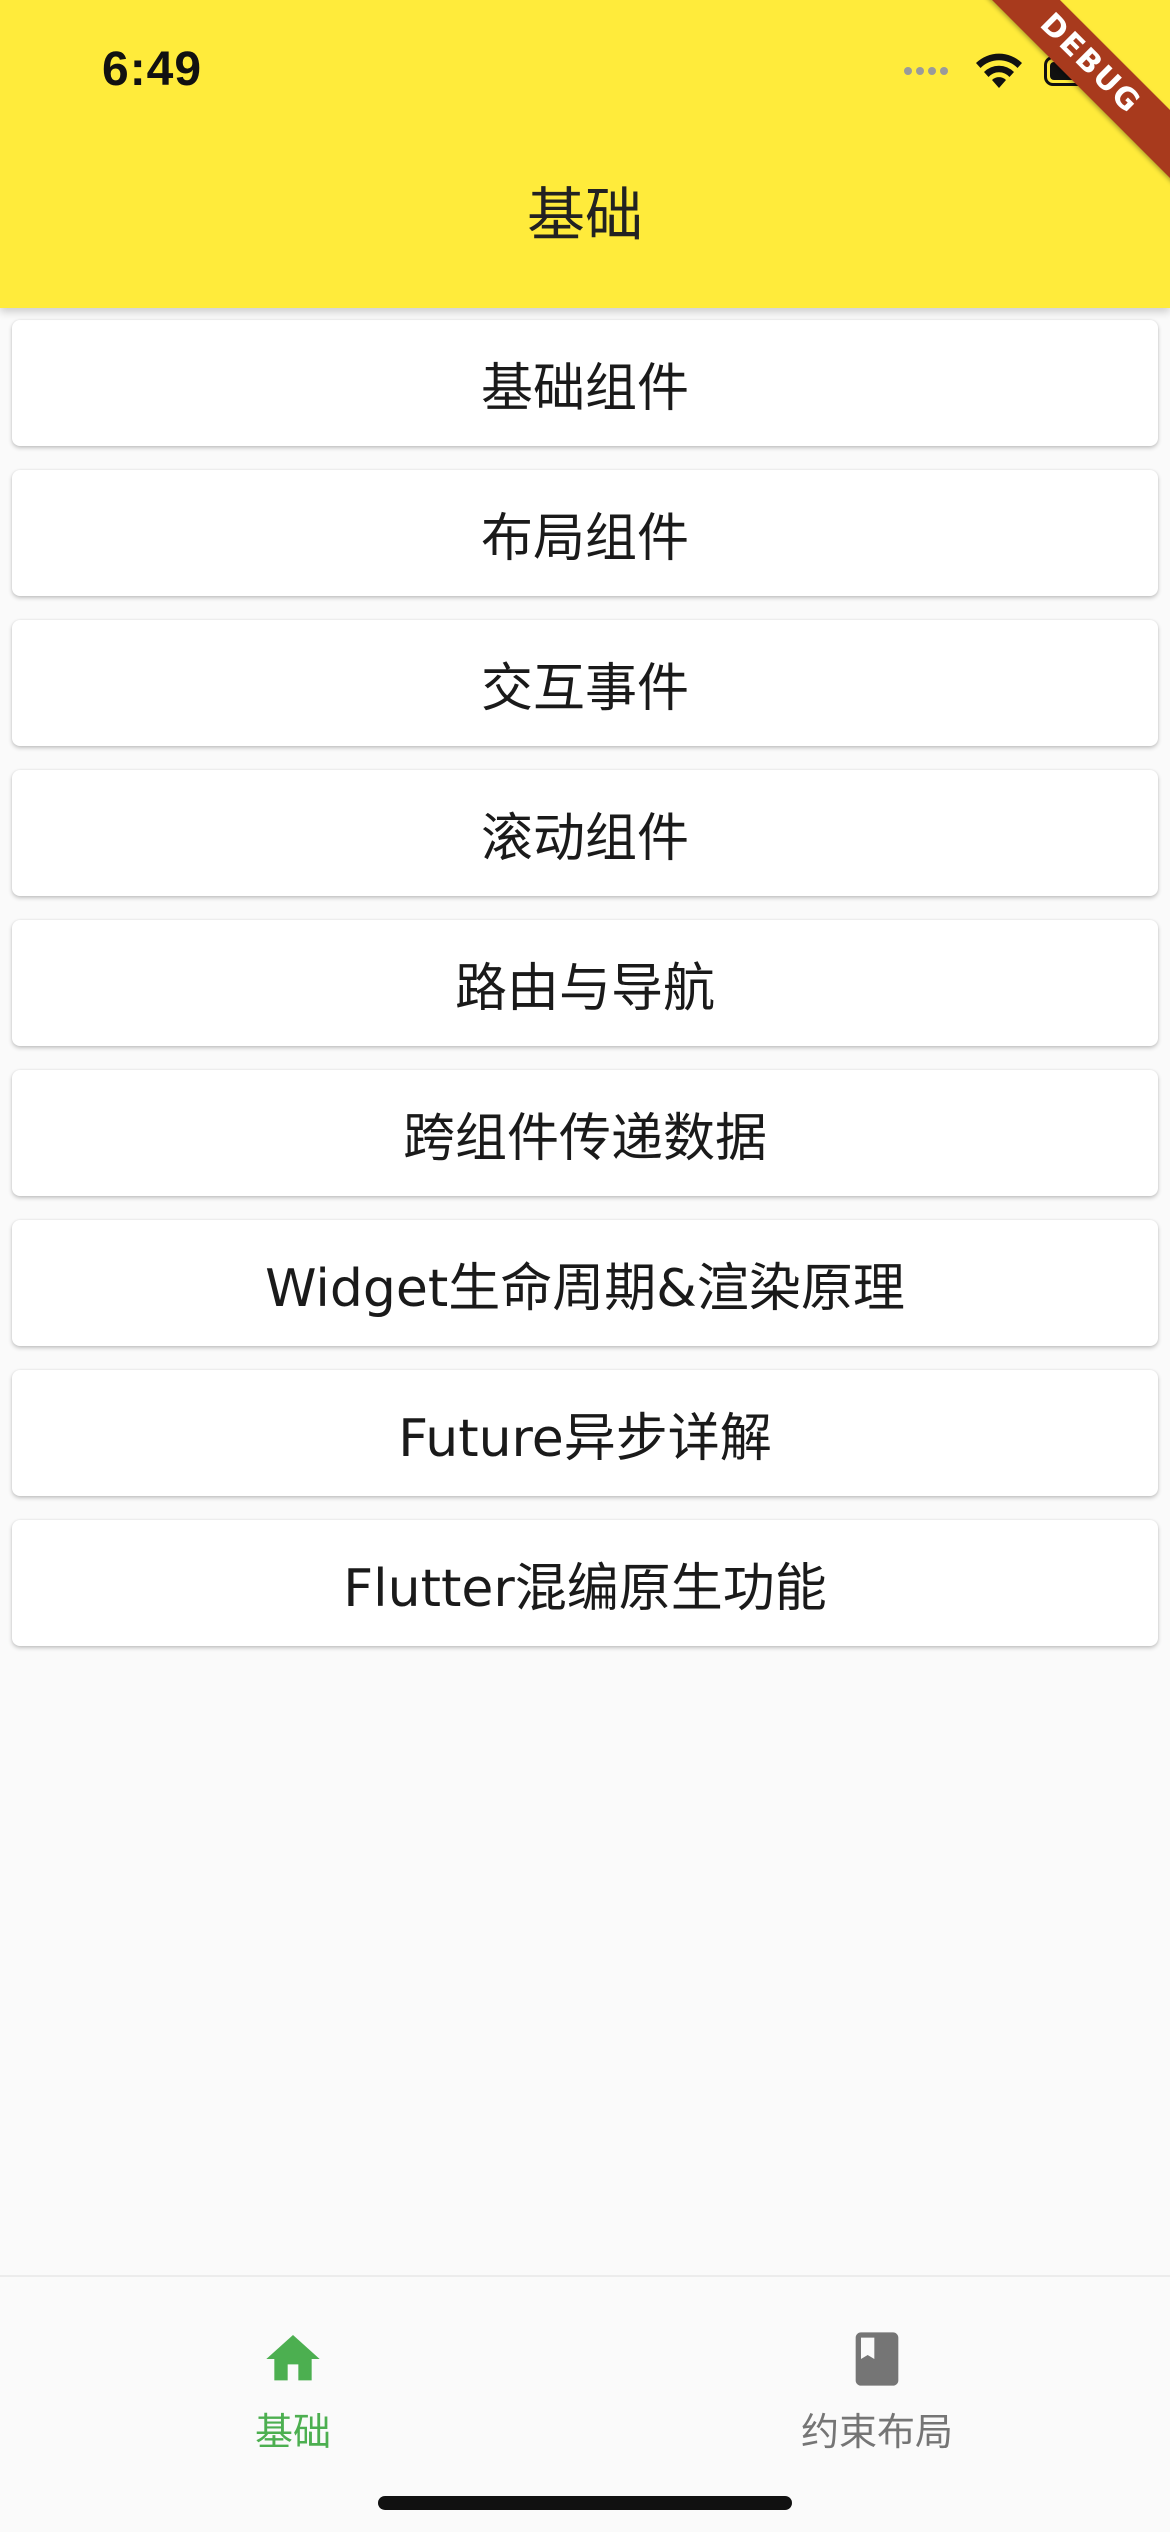 The image size is (1170, 2532). I want to click on list-item-future-async: Future异步详解, so click(585, 1433).